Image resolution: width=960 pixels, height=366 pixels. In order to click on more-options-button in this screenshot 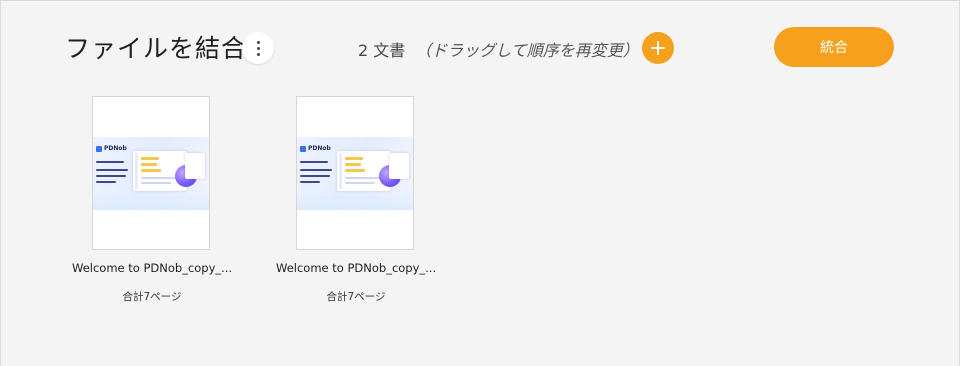, I will do `click(258, 48)`.